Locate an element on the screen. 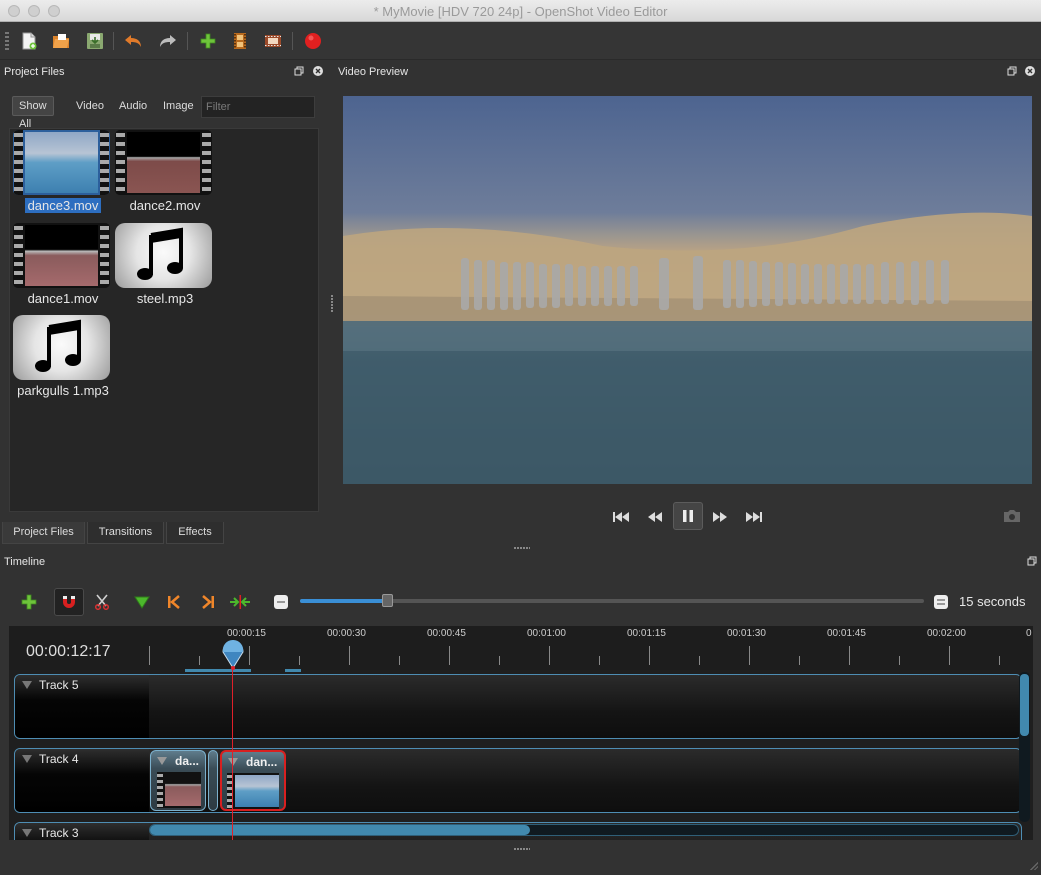 Image resolution: width=1041 pixels, height=875 pixels. track-5: Track 5 is located at coordinates (518, 706).